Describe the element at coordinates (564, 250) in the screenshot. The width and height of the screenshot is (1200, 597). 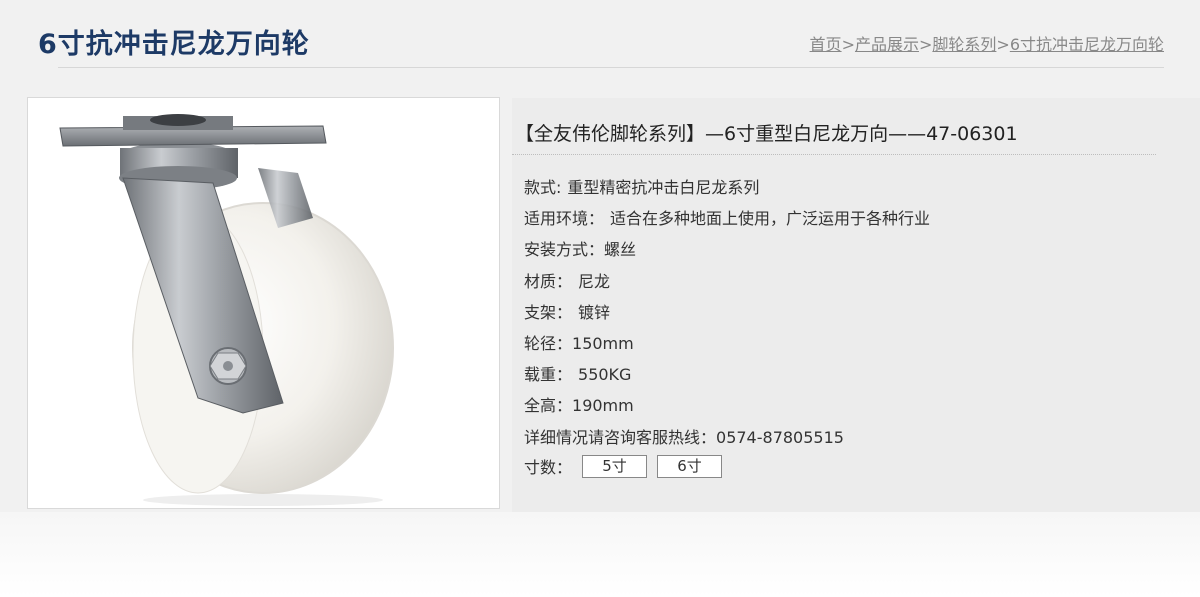
I see `spec-label: 安装方式：` at that location.